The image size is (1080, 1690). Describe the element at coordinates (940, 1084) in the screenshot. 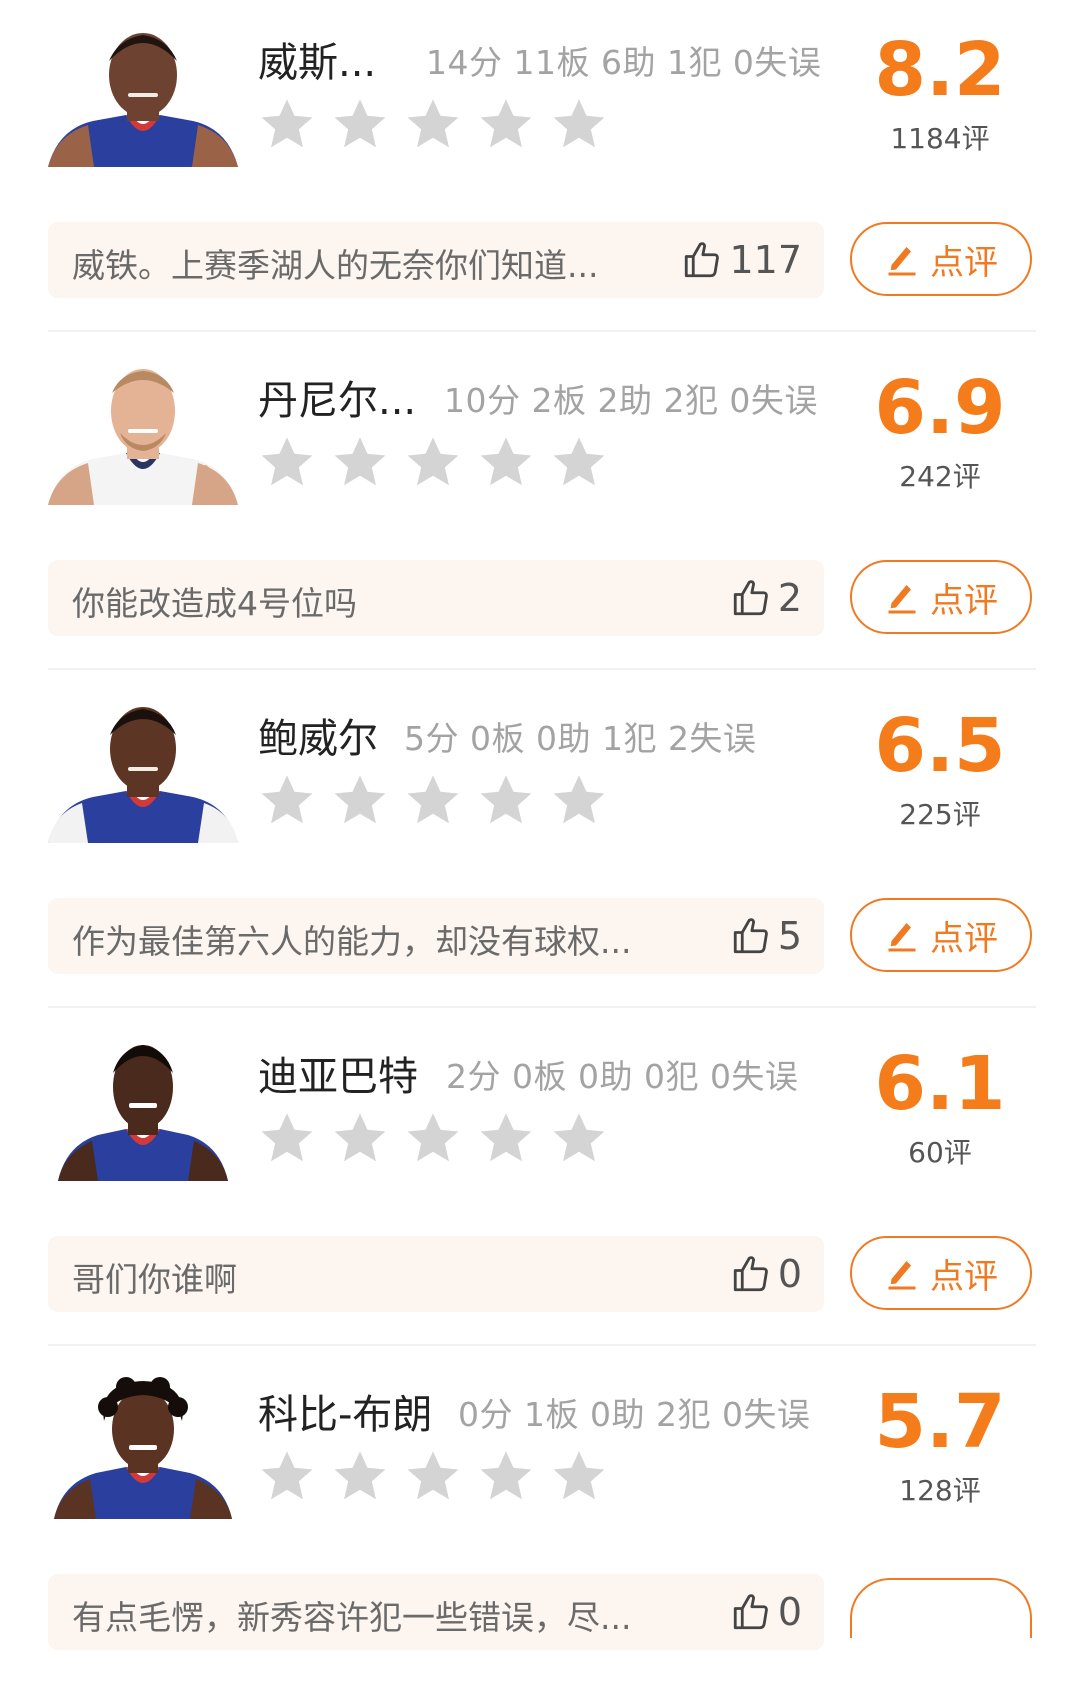

I see `player-score: 6.1` at that location.